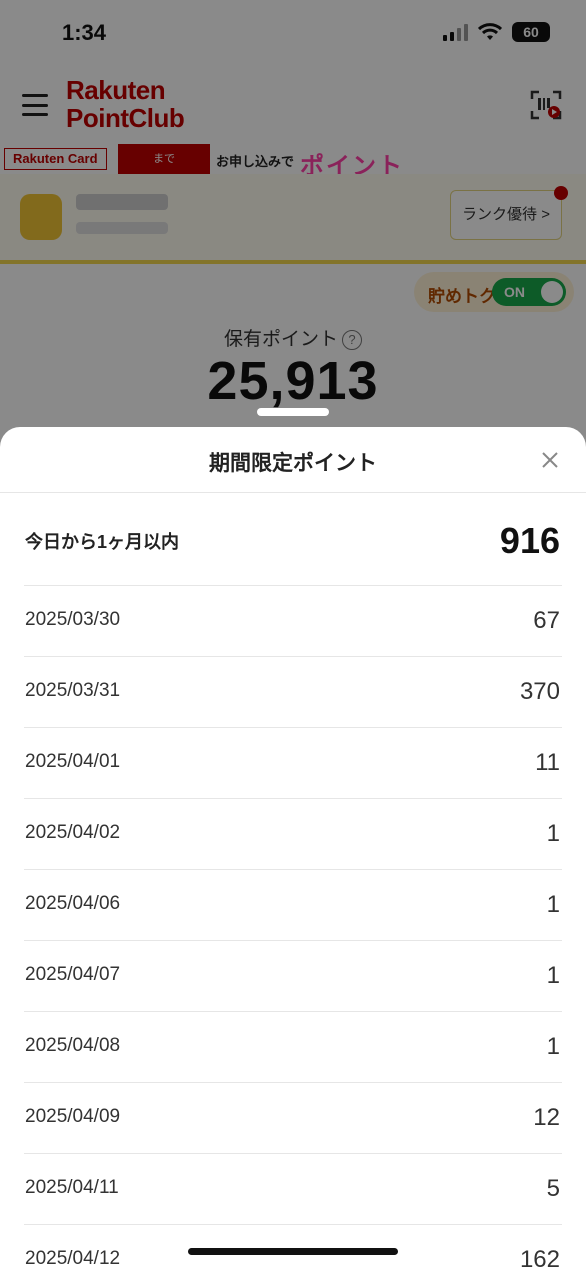  I want to click on row-value: 12, so click(546, 1117).